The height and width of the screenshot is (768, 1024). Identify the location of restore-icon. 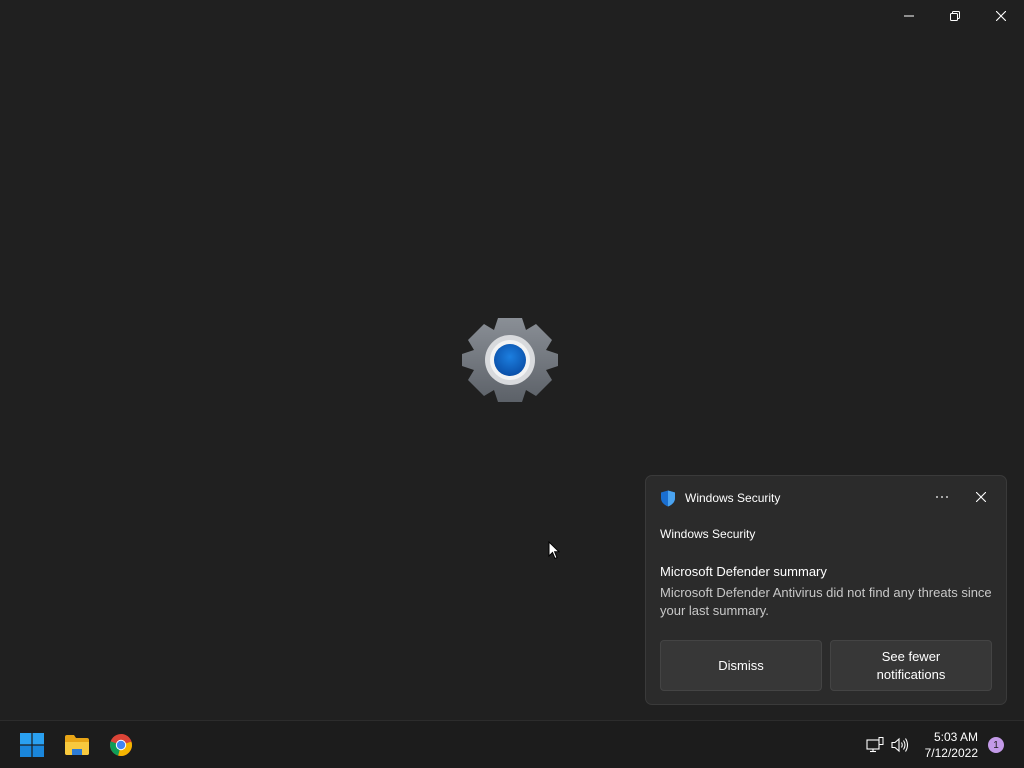
(955, 16).